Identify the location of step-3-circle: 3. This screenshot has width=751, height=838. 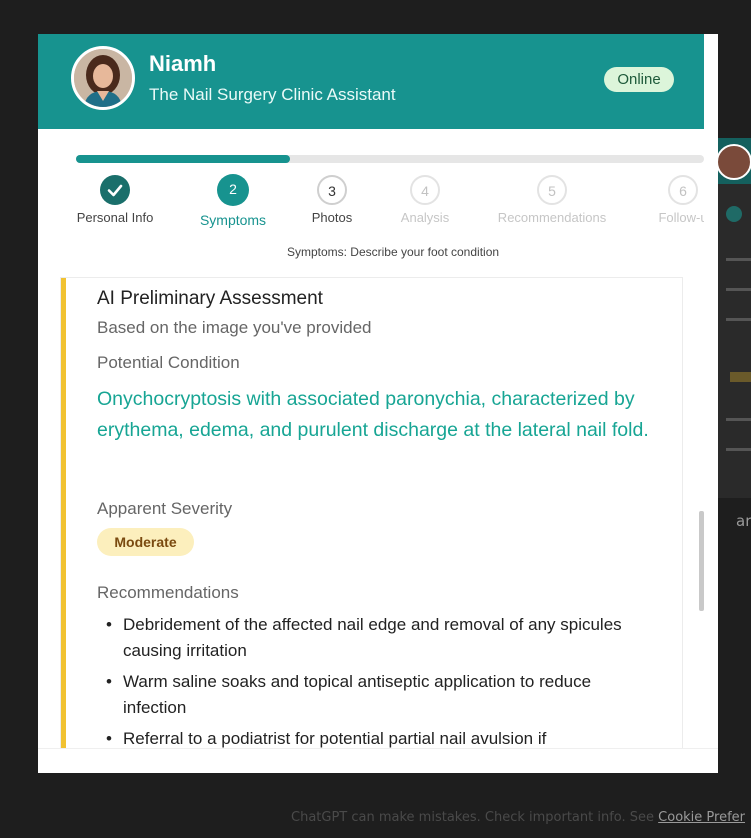
(332, 190).